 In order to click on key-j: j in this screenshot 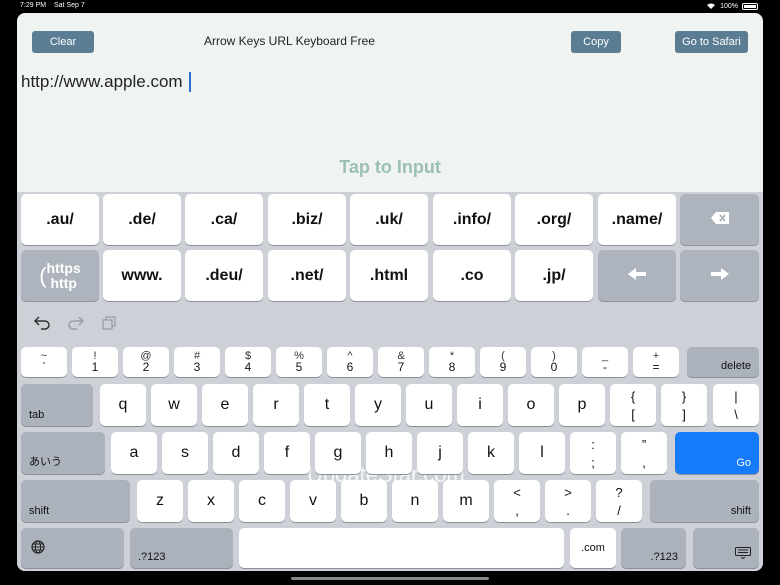, I will do `click(440, 453)`.